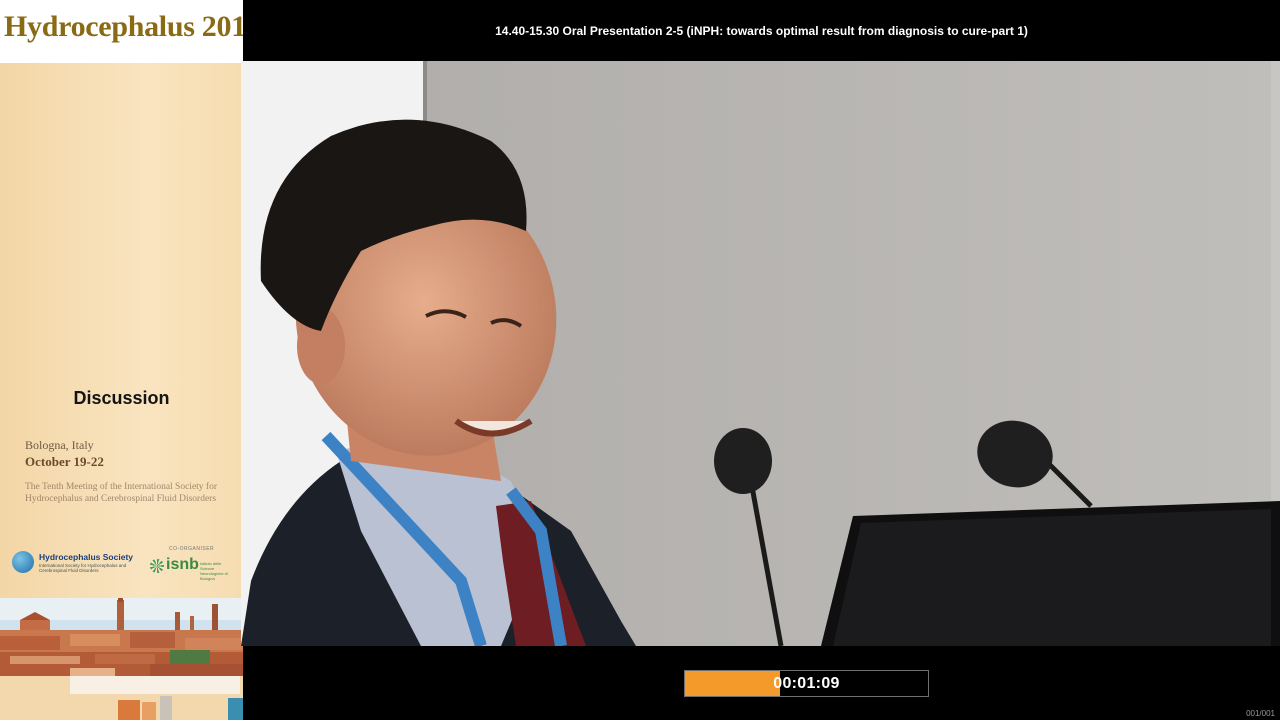 The image size is (1280, 720). What do you see at coordinates (59, 445) in the screenshot?
I see `conference-city: Bologna, Italy` at bounding box center [59, 445].